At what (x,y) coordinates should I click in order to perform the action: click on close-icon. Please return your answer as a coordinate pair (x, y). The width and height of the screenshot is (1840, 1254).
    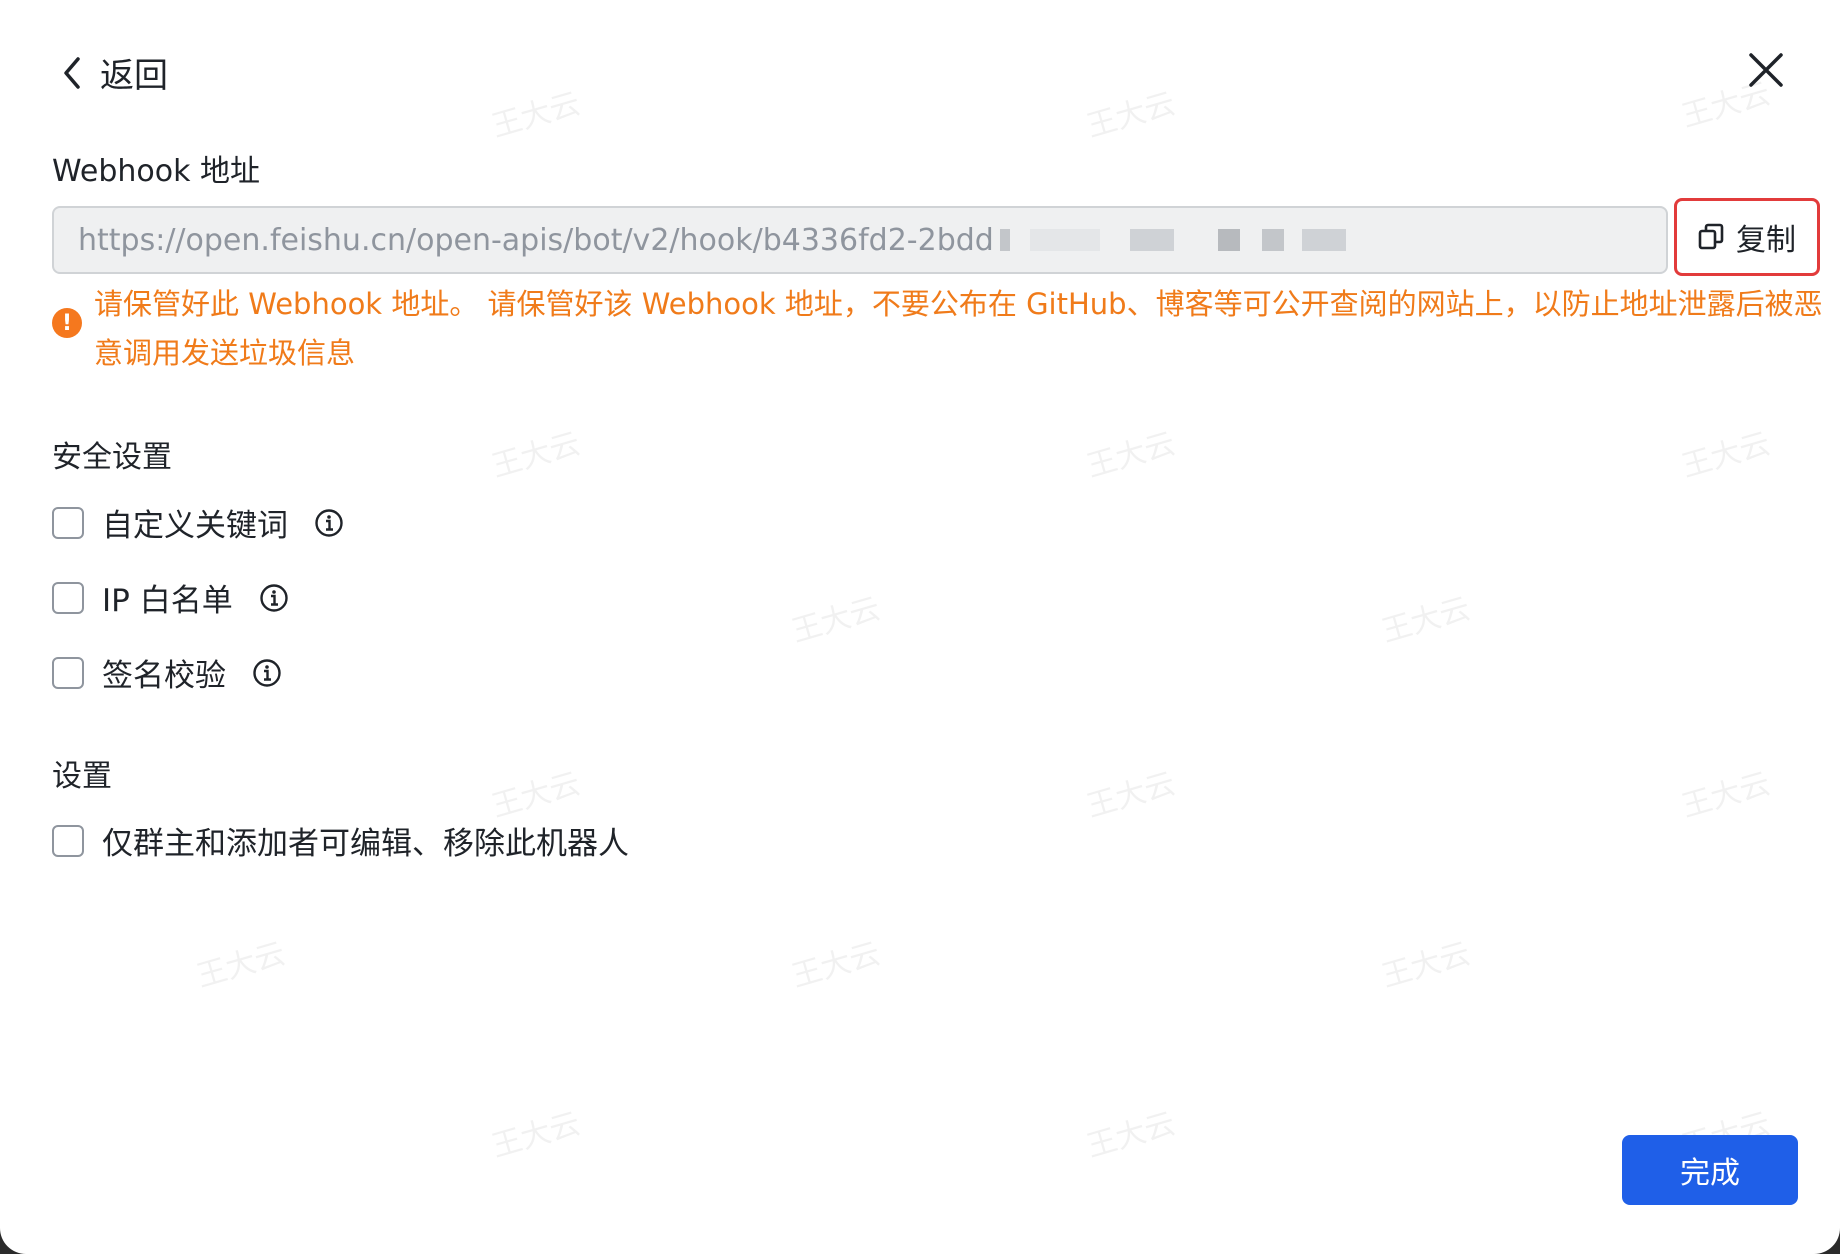
    Looking at the image, I should click on (1766, 70).